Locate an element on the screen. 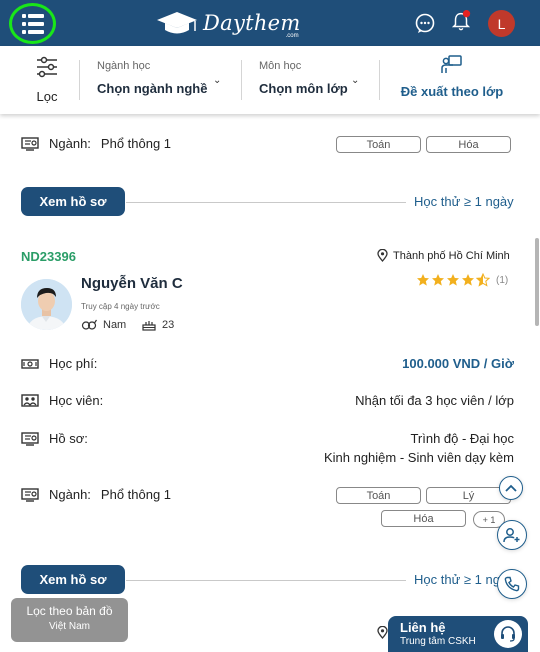 This screenshot has width=540, height=652. profile-row: Hồ sơ: is located at coordinates (54, 438).